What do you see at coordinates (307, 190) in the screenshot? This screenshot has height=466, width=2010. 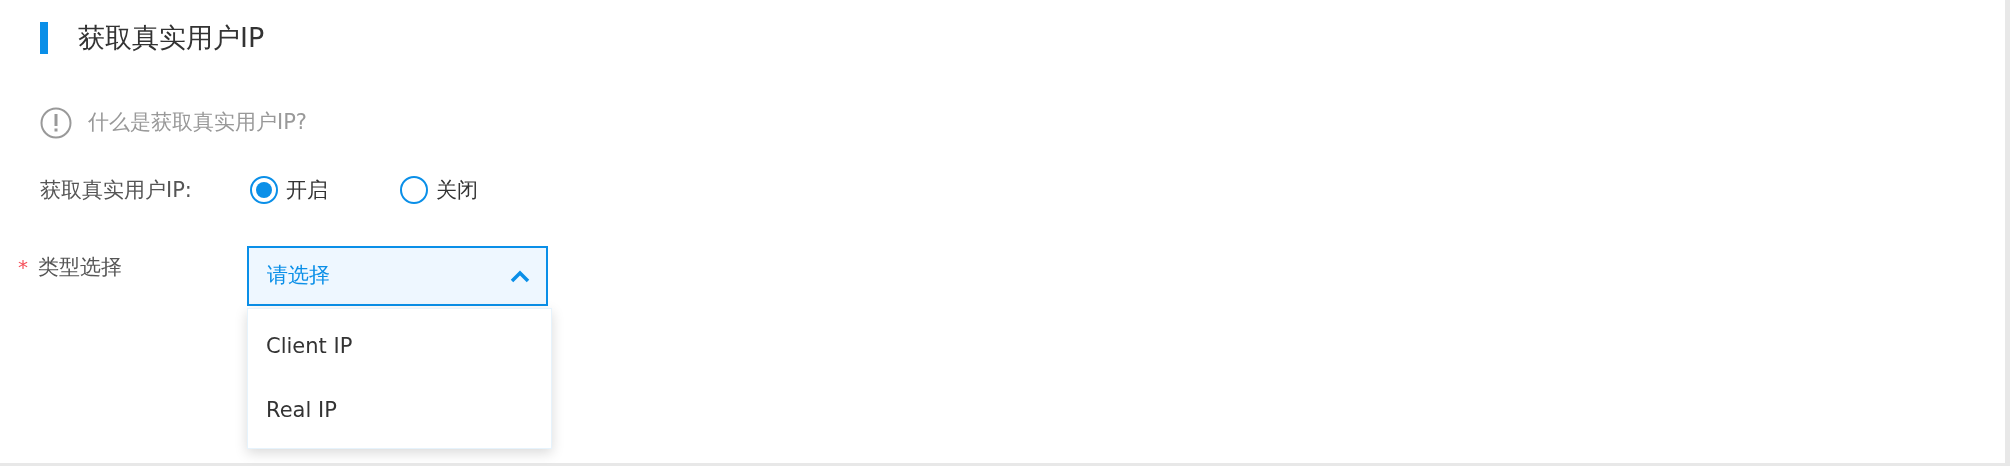 I see `radio-label: 开启` at bounding box center [307, 190].